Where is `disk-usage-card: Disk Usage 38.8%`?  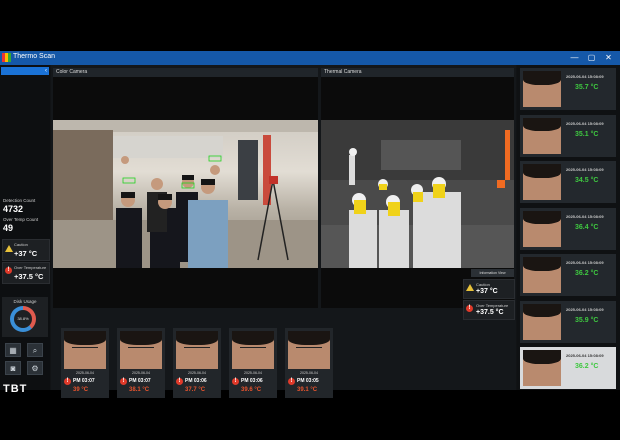
disk-usage-card: Disk Usage 38.8% is located at coordinates (25, 317).